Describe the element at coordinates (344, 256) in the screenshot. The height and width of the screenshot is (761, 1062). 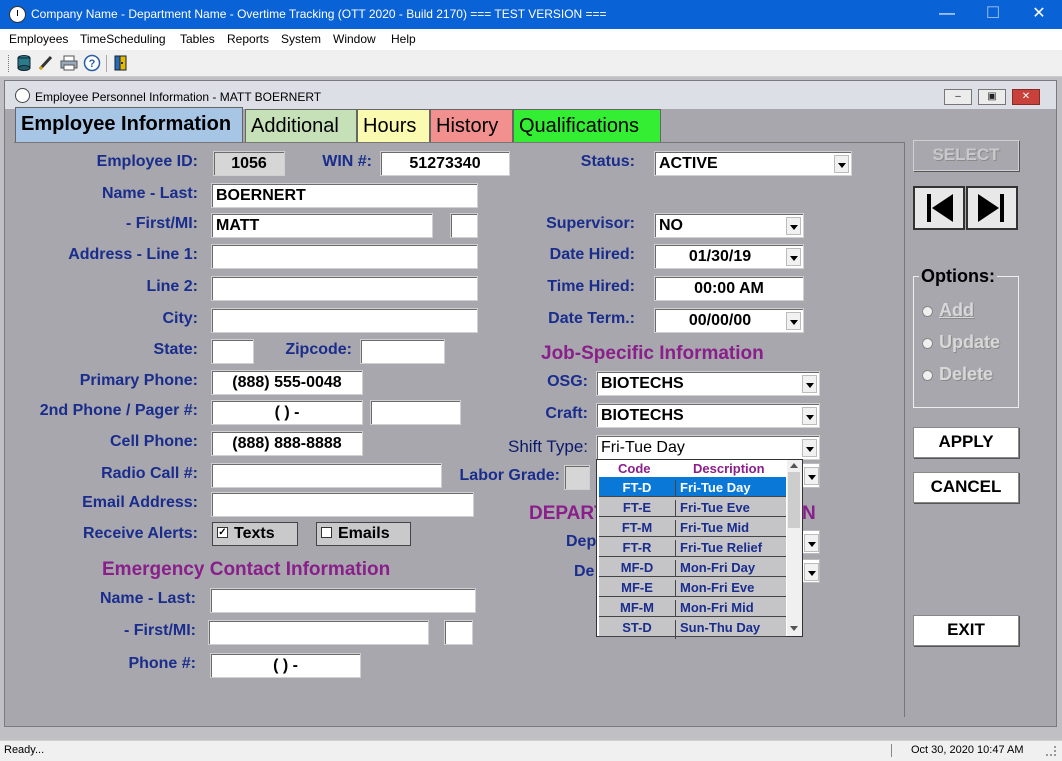
I see `address1-field` at that location.